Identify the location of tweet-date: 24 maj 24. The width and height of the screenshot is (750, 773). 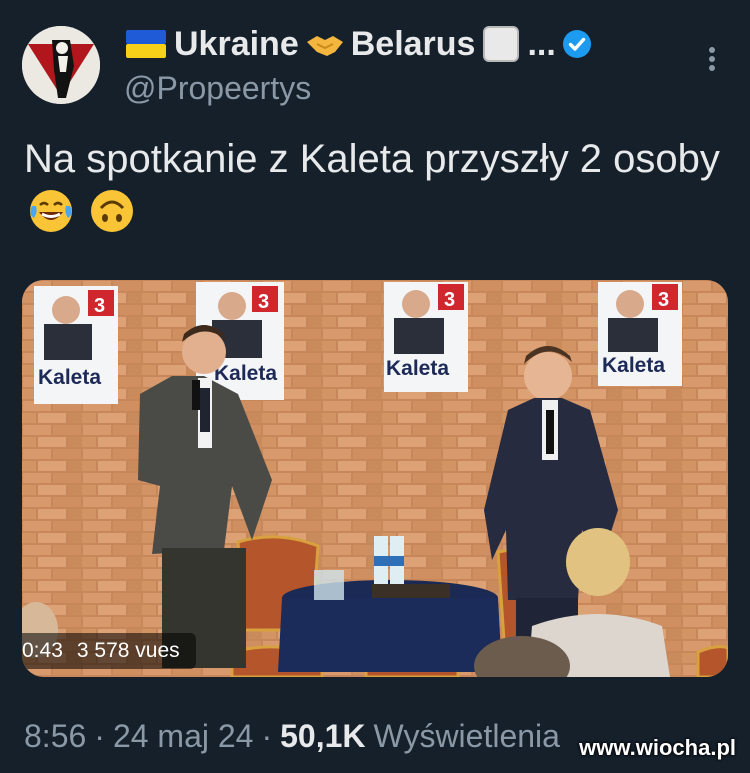
(183, 736).